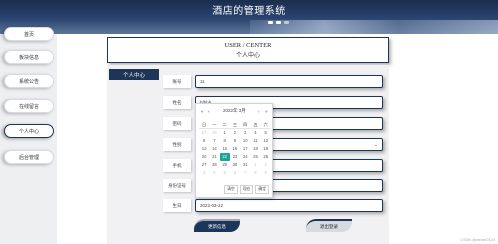  I want to click on calendar-day: 2, so click(235, 133).